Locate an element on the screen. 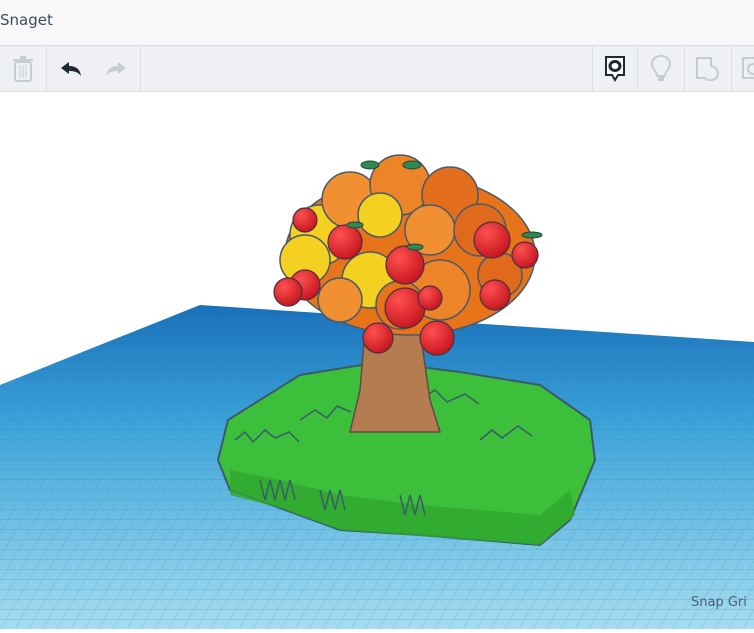  trash-icon is located at coordinates (23, 68).